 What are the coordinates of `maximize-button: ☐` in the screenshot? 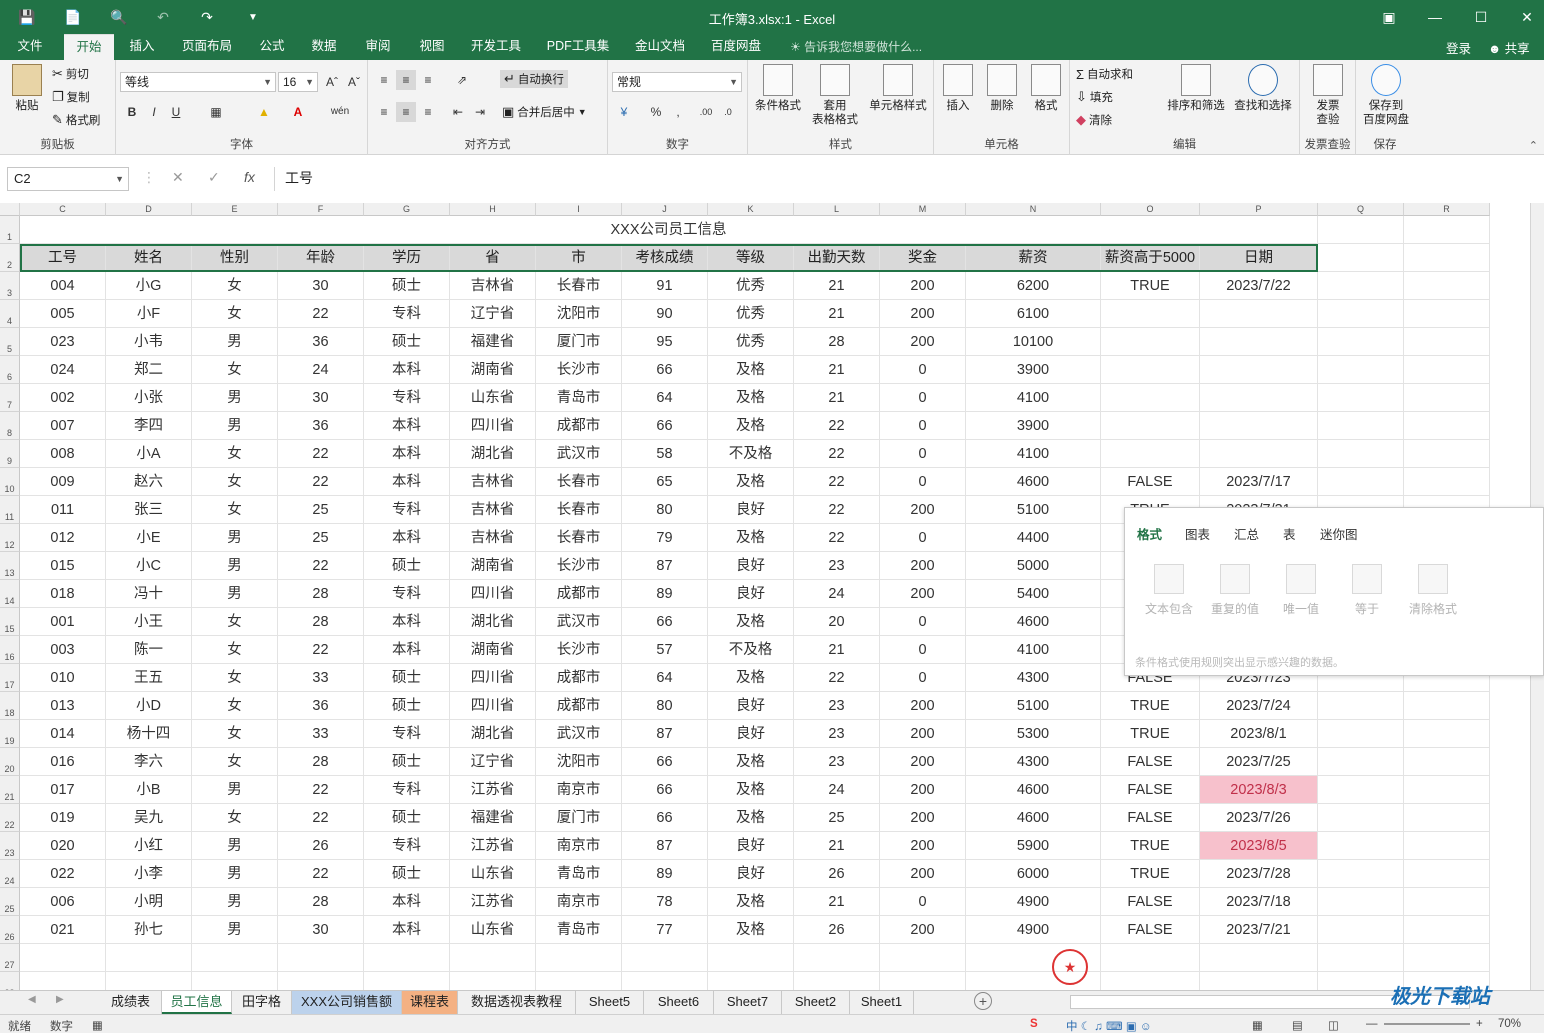 It's located at (1481, 17).